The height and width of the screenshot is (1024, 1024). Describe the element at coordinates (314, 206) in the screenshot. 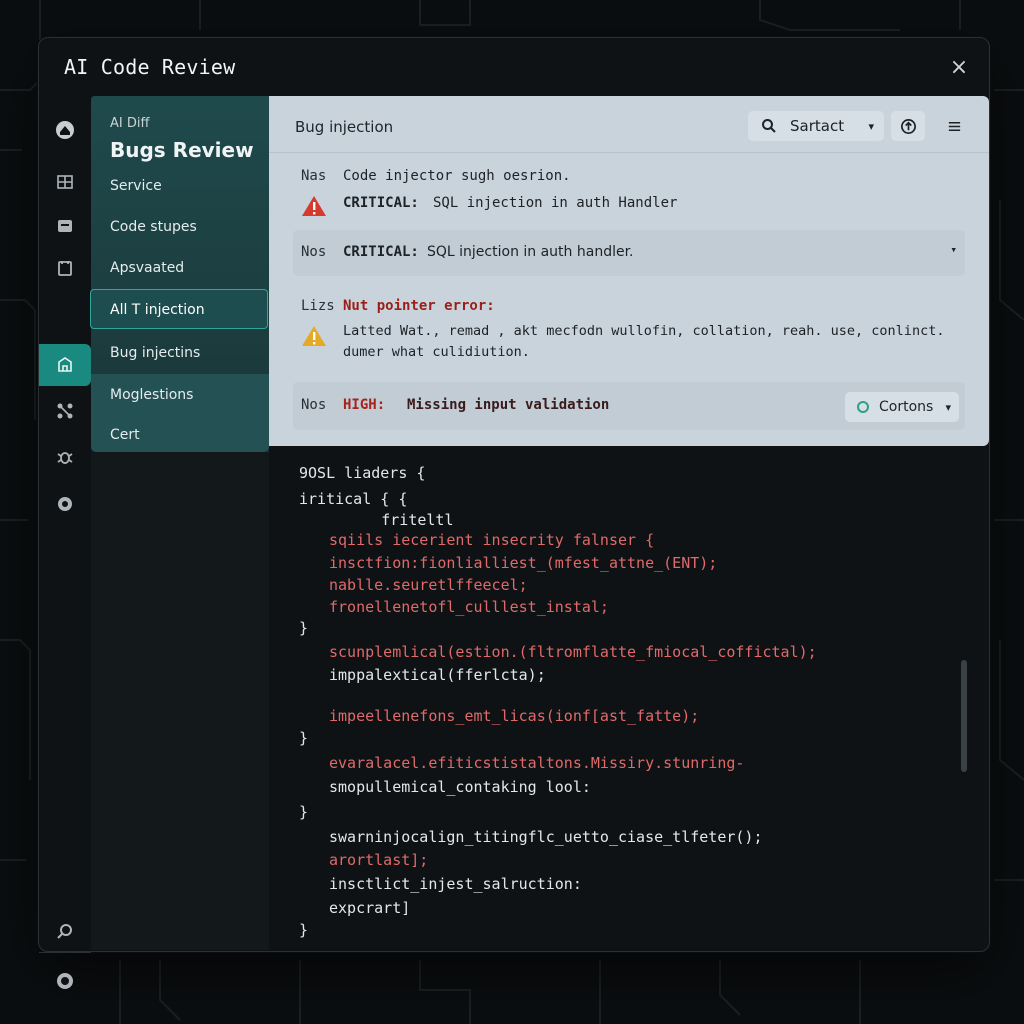

I see `critical-warning-icon` at that location.